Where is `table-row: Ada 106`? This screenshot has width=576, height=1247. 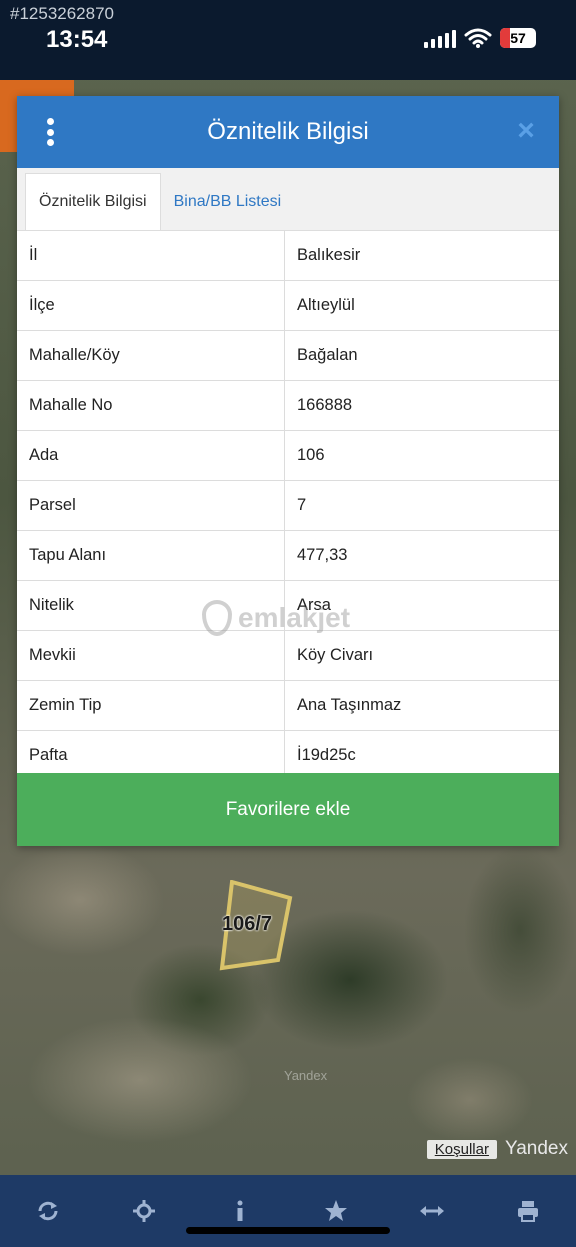
table-row: Ada 106 is located at coordinates (288, 456).